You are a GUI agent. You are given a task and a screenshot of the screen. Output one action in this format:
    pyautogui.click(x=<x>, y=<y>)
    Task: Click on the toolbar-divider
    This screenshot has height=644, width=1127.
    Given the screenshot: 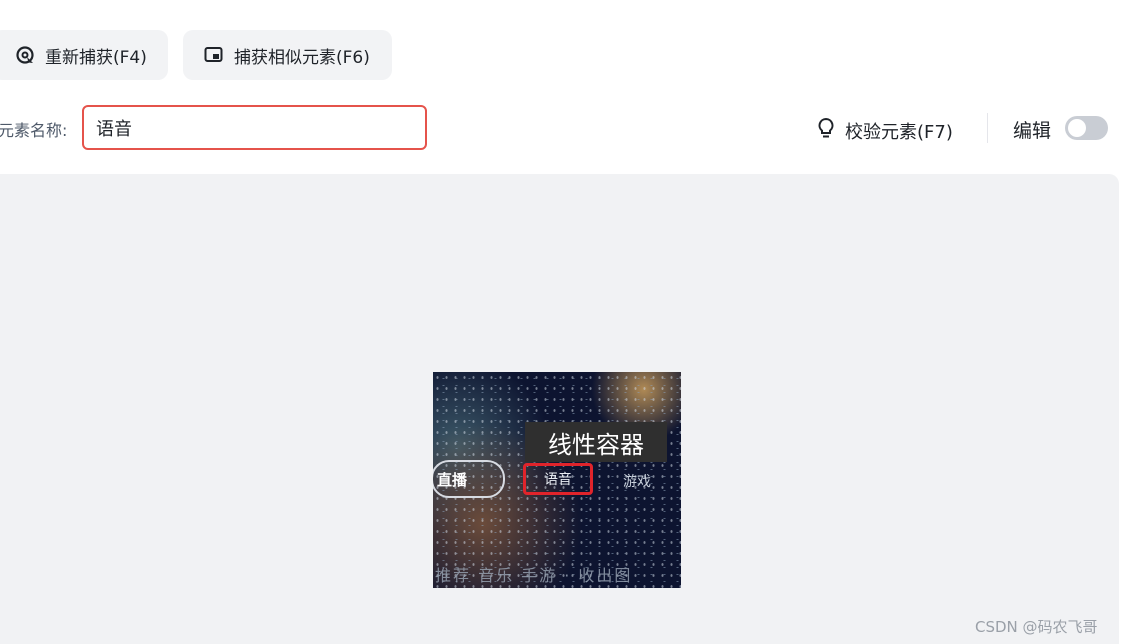 What is the action you would take?
    pyautogui.click(x=987, y=128)
    